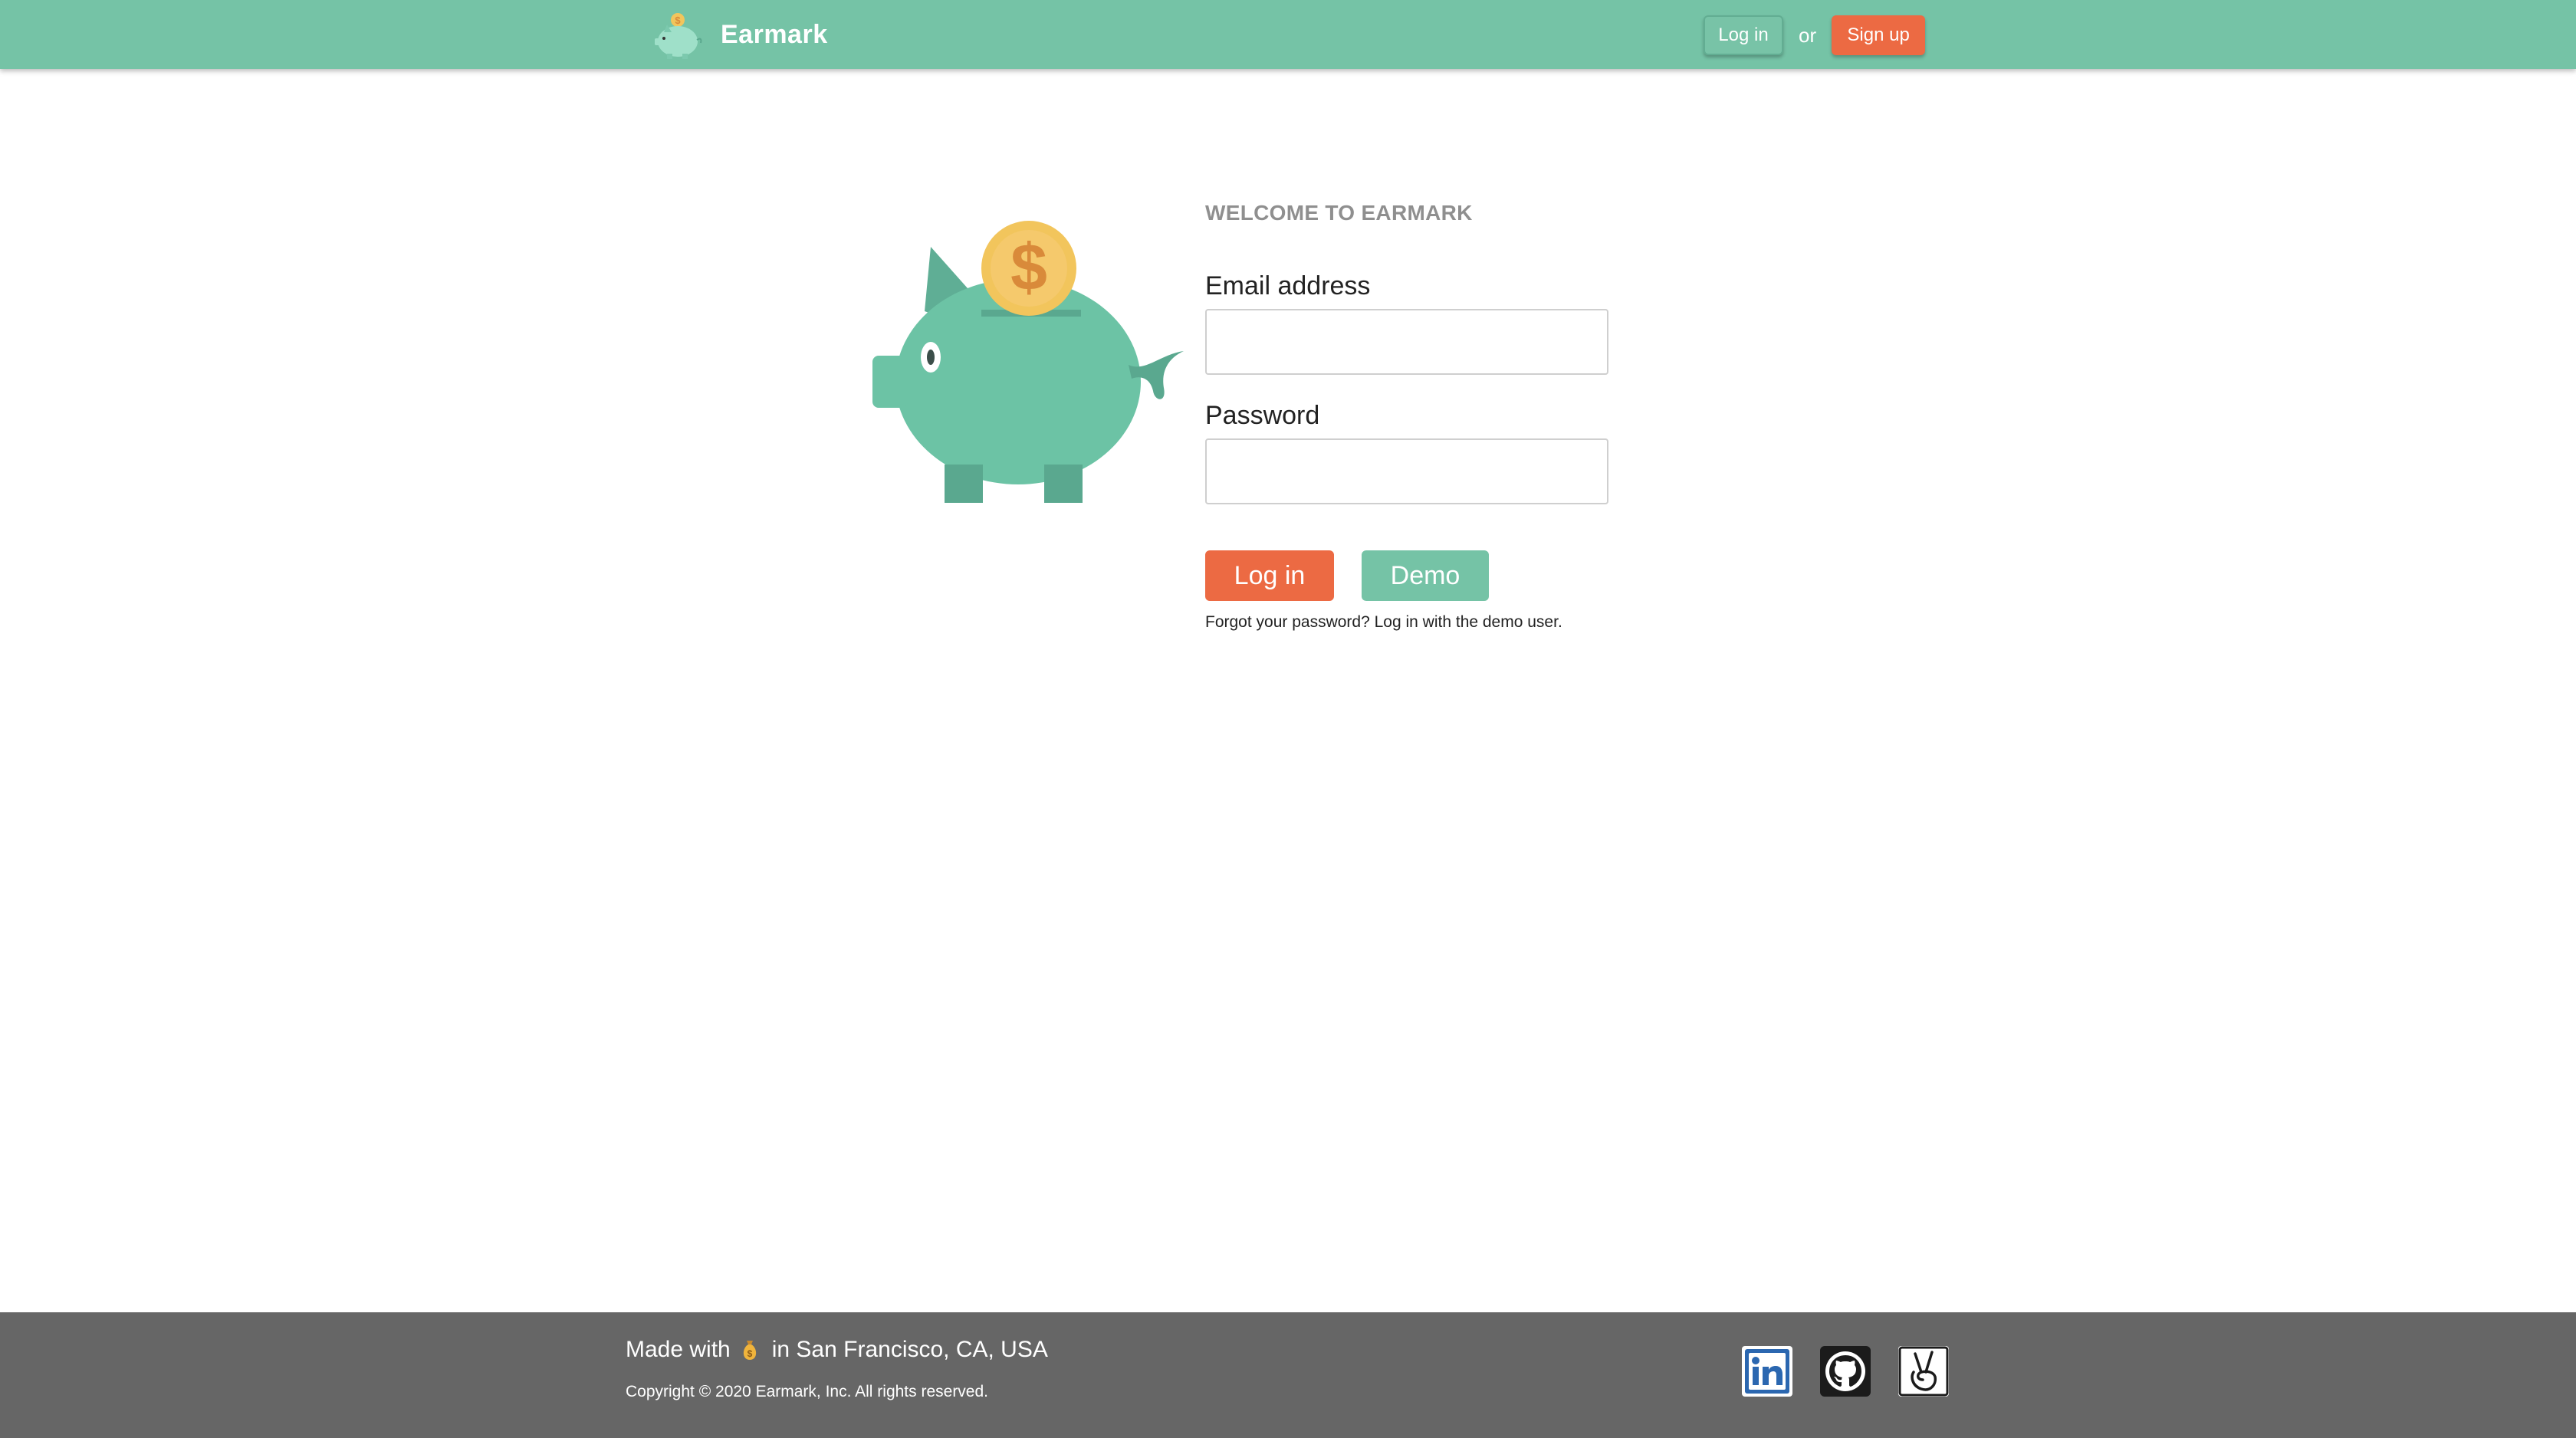 This screenshot has height=1438, width=2576. I want to click on angellist-icon, so click(1924, 1371).